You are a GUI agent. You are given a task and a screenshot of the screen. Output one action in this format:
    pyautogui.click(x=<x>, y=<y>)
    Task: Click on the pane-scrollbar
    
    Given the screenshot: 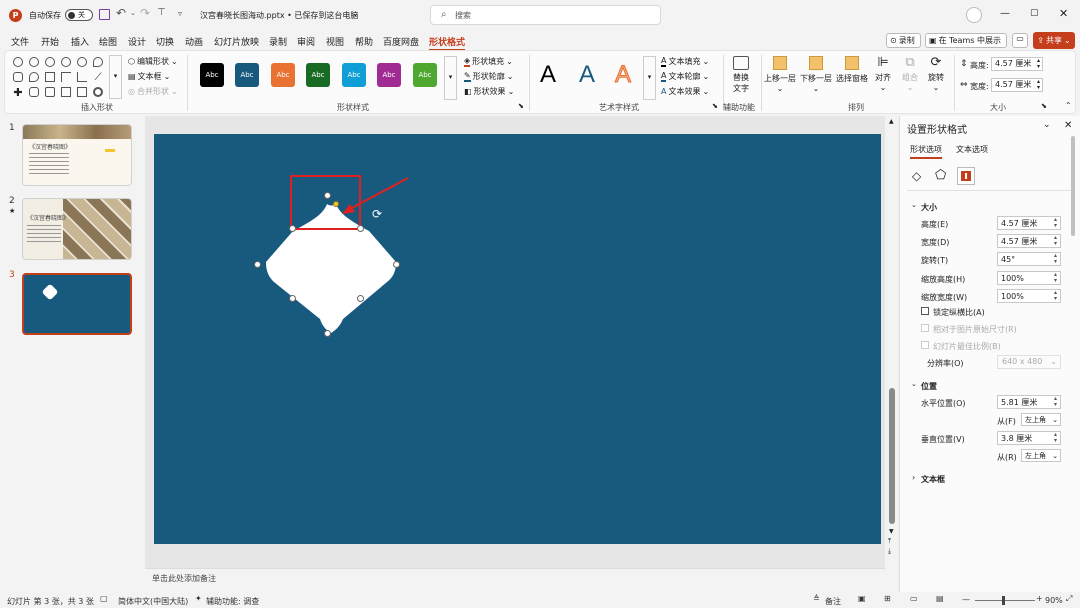 What is the action you would take?
    pyautogui.click(x=1073, y=186)
    